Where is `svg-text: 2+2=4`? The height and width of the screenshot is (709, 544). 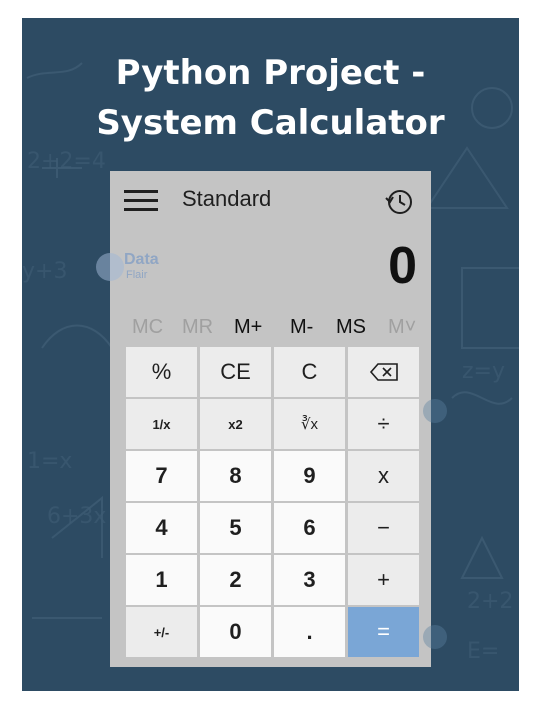
svg-text: 2+2=4 is located at coordinates (66, 161).